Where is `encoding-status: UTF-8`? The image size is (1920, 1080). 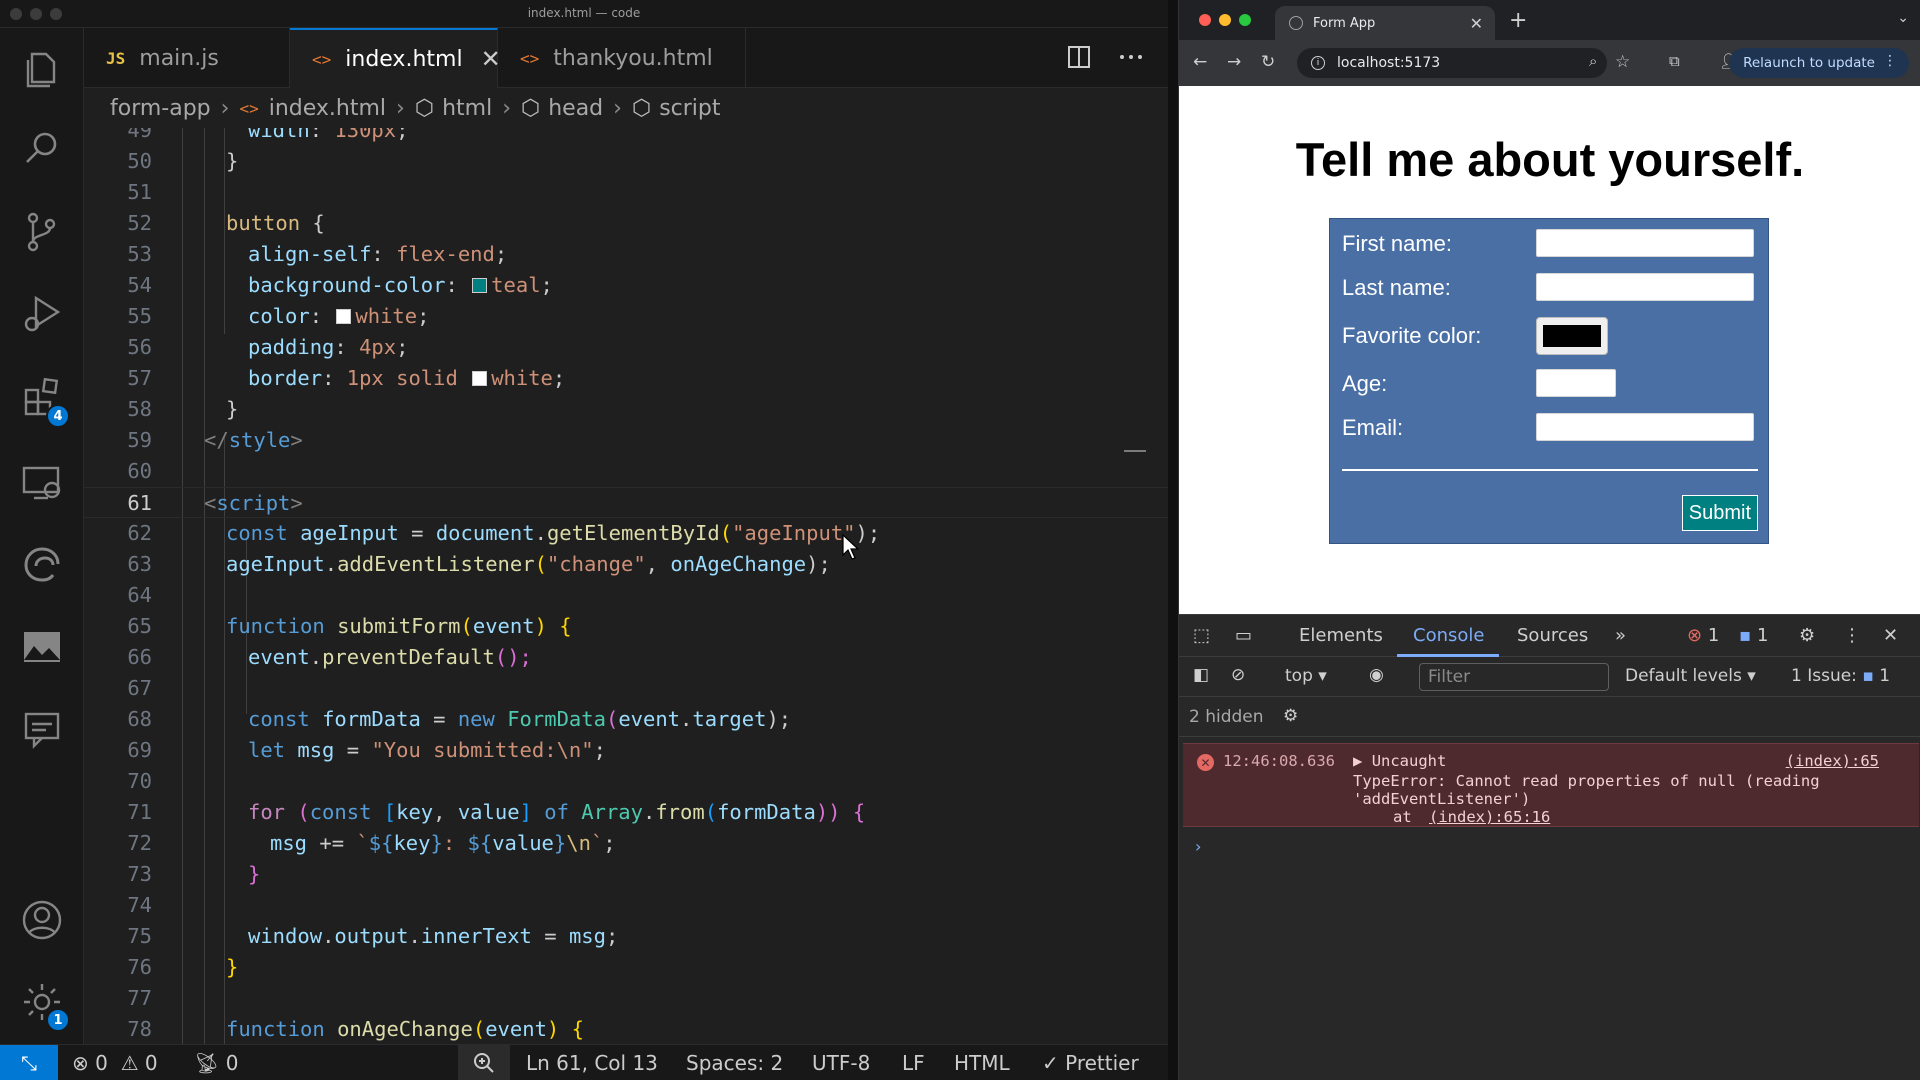
encoding-status: UTF-8 is located at coordinates (841, 1062).